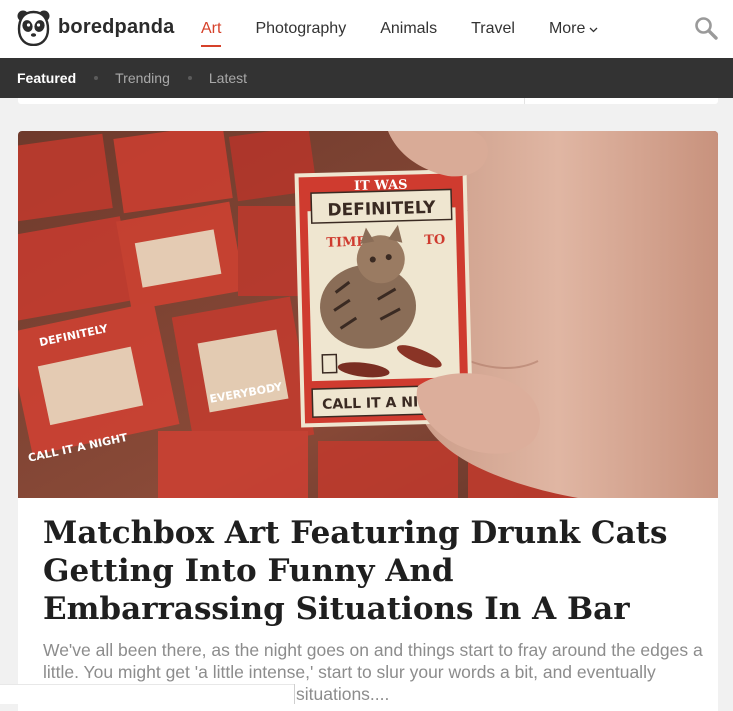 The image size is (733, 711). I want to click on site-logo: boredpanda, so click(95, 27).